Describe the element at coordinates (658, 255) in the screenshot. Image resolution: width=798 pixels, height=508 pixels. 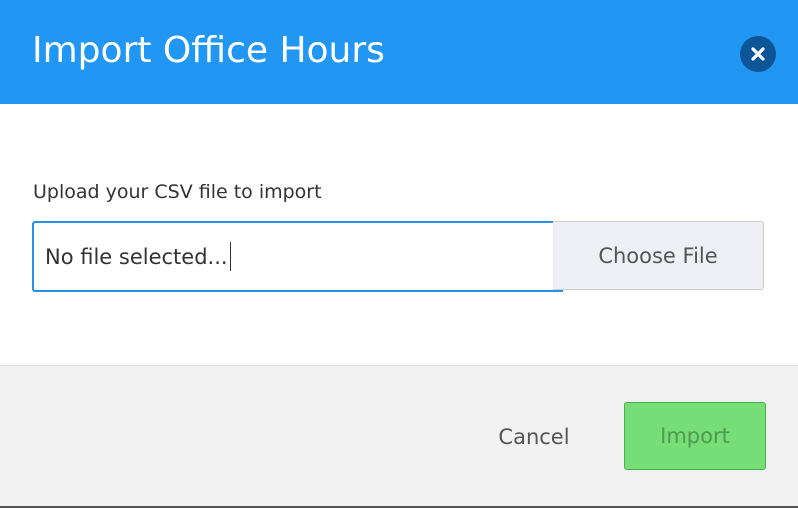
I see `choose-file-button: Choose File` at that location.